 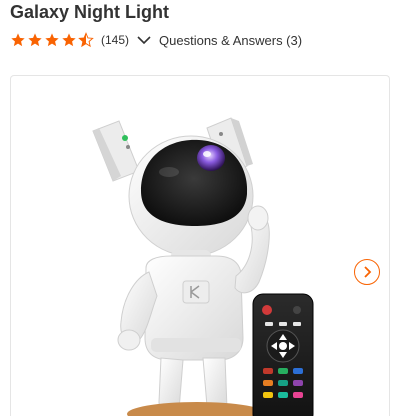 I want to click on chevron-right-icon, so click(x=368, y=272).